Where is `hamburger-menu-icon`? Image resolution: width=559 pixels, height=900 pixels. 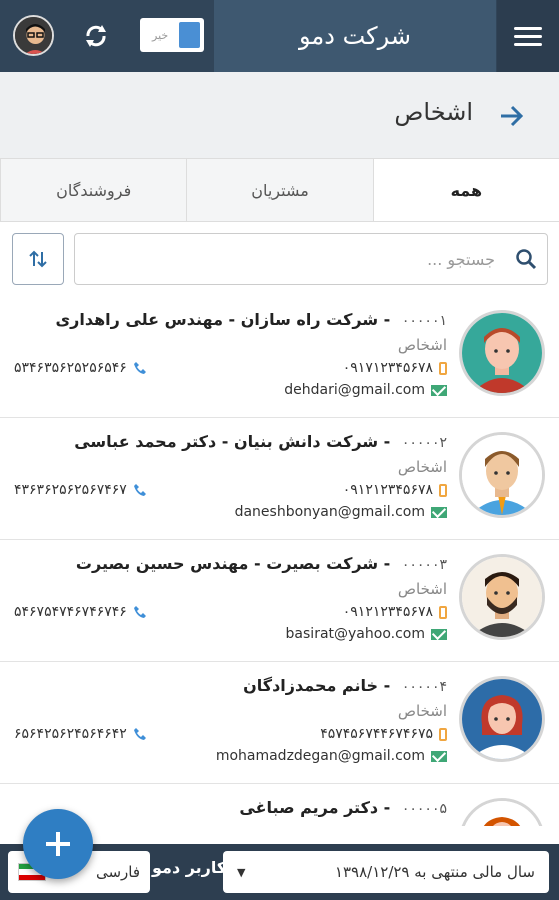
hamburger-menu-icon is located at coordinates (528, 36).